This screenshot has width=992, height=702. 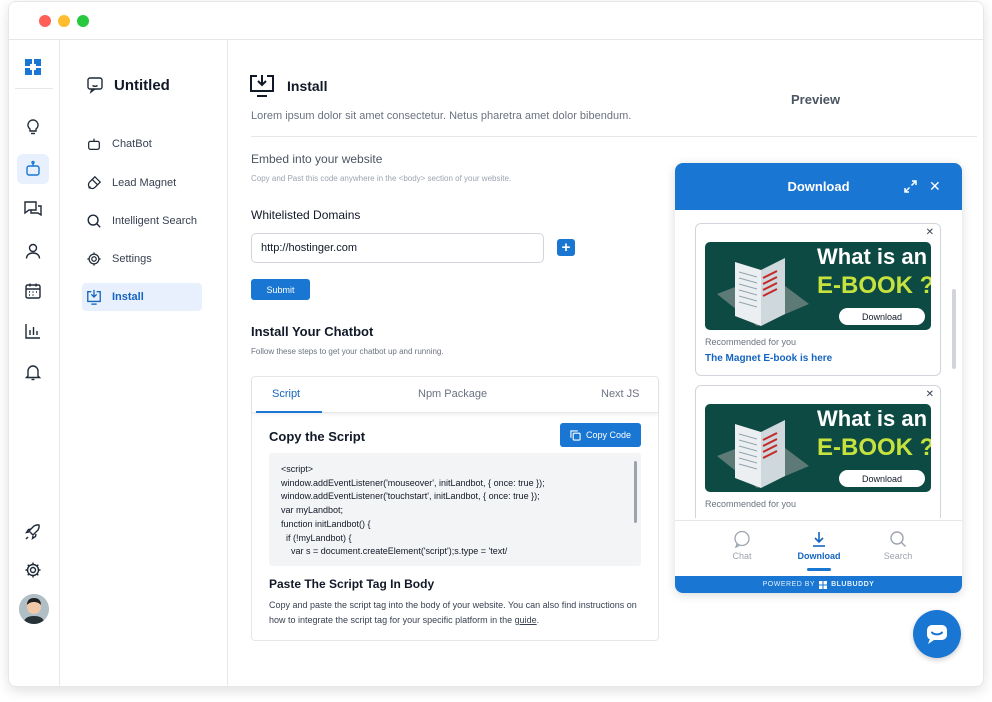 I want to click on powered-by-label: POWERED BY, so click(x=789, y=584).